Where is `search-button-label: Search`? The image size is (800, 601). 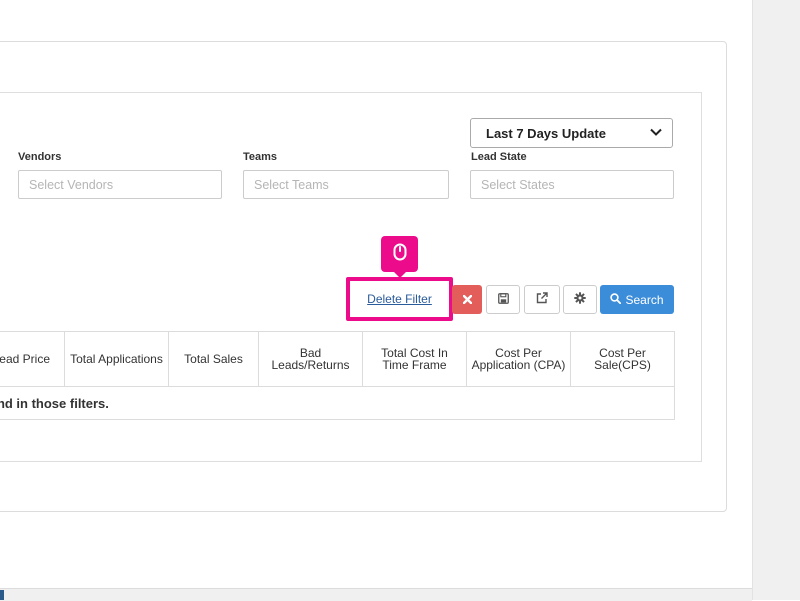 search-button-label: Search is located at coordinates (644, 299).